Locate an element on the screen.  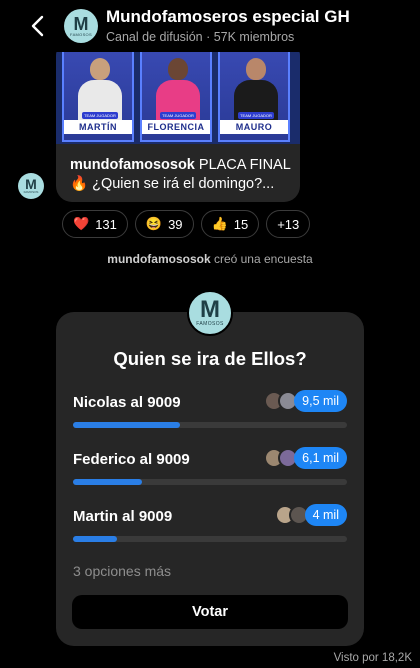
vote-count-badge: 9,5 mil is located at coordinates (320, 401).